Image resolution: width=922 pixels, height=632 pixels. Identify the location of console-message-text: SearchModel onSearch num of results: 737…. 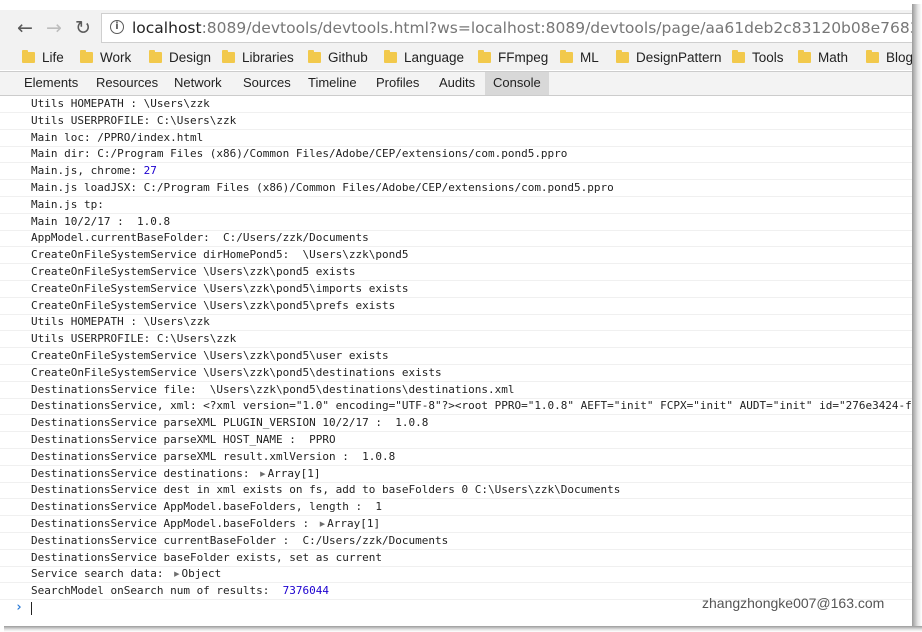
(180, 591).